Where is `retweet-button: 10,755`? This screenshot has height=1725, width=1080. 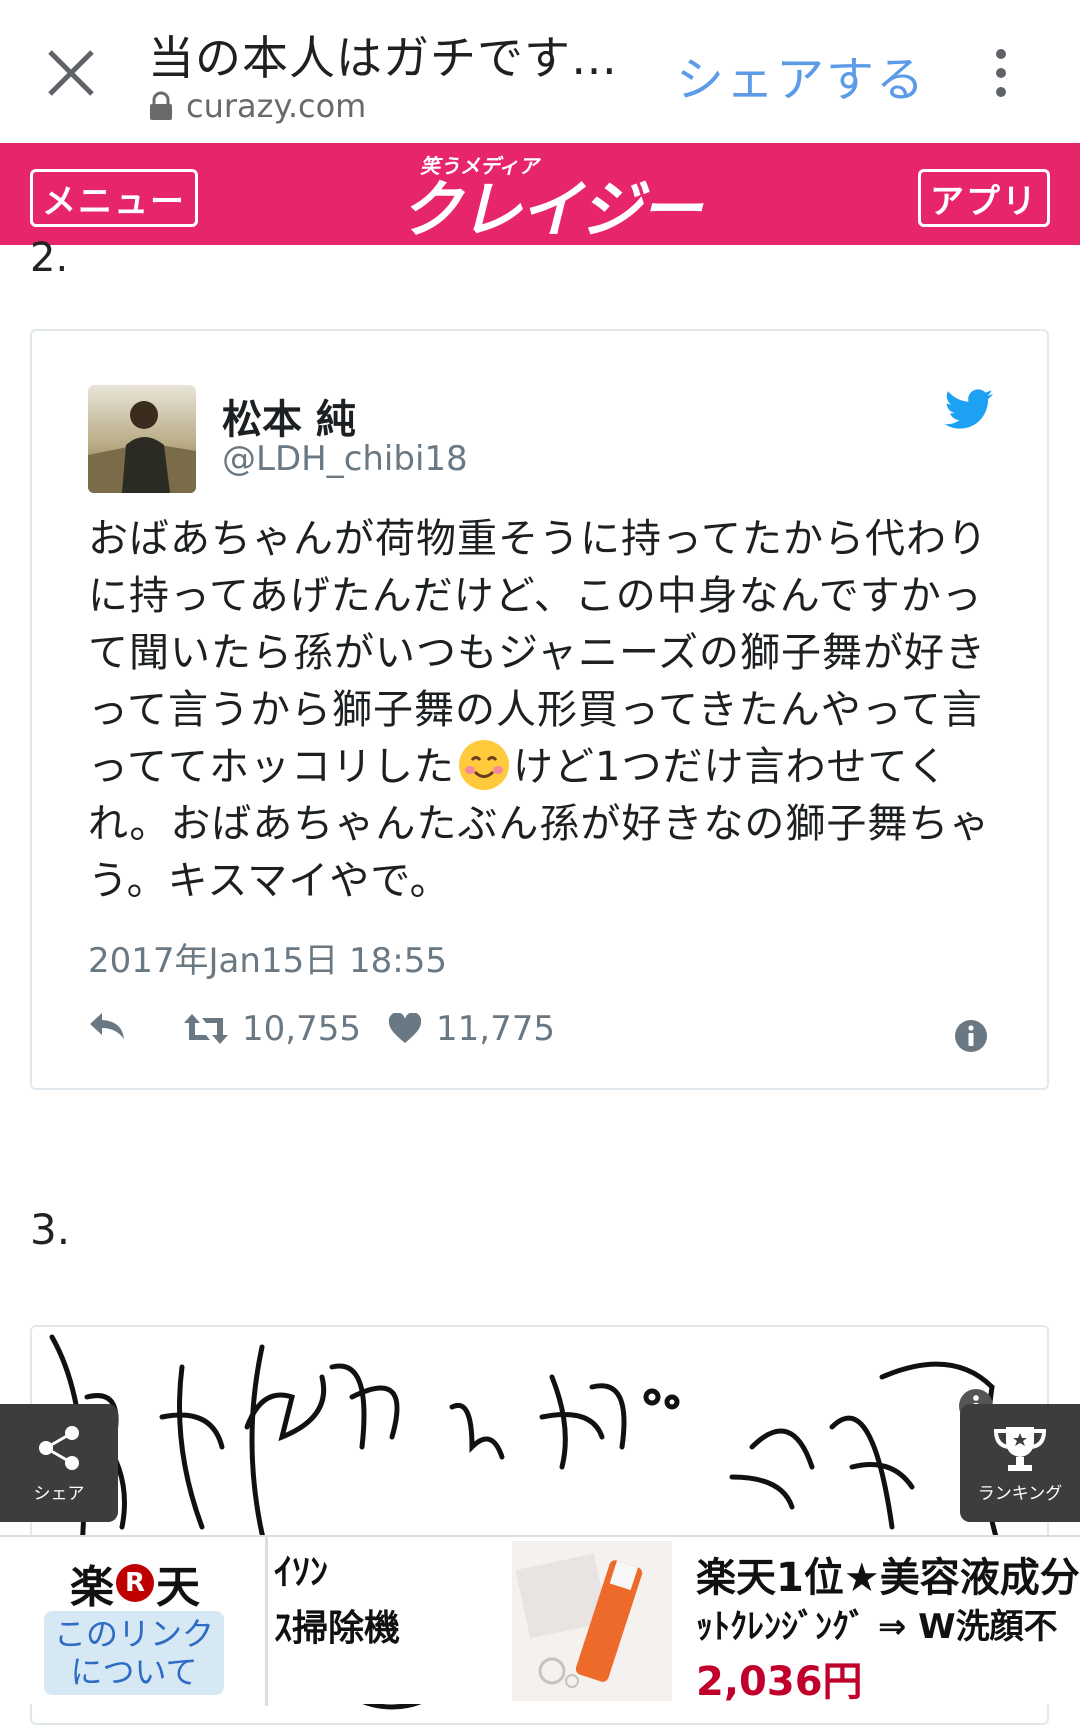 retweet-button: 10,755 is located at coordinates (272, 1029).